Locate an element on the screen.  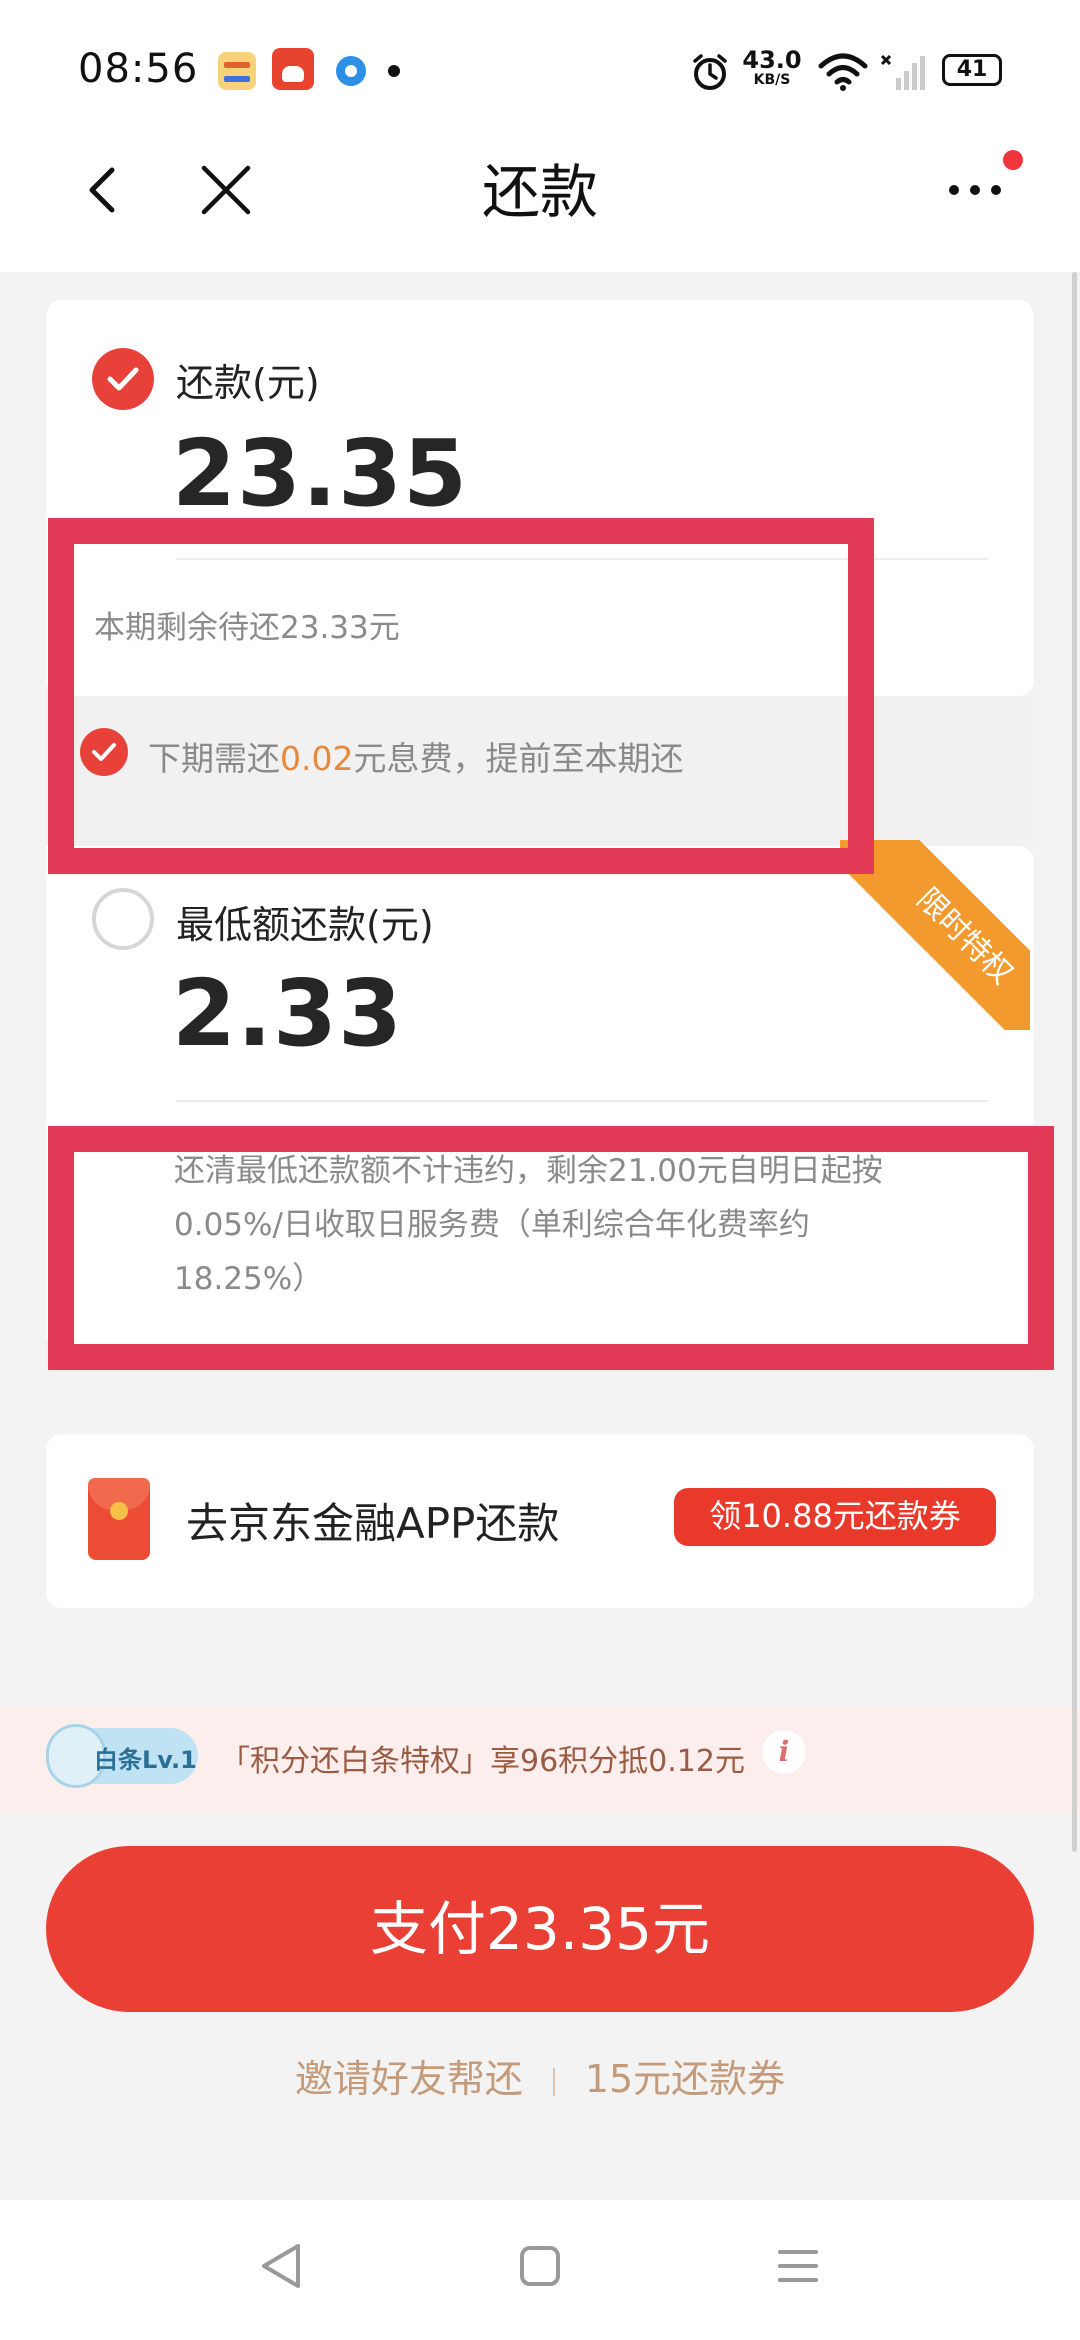
alarm-icon is located at coordinates (710, 72).